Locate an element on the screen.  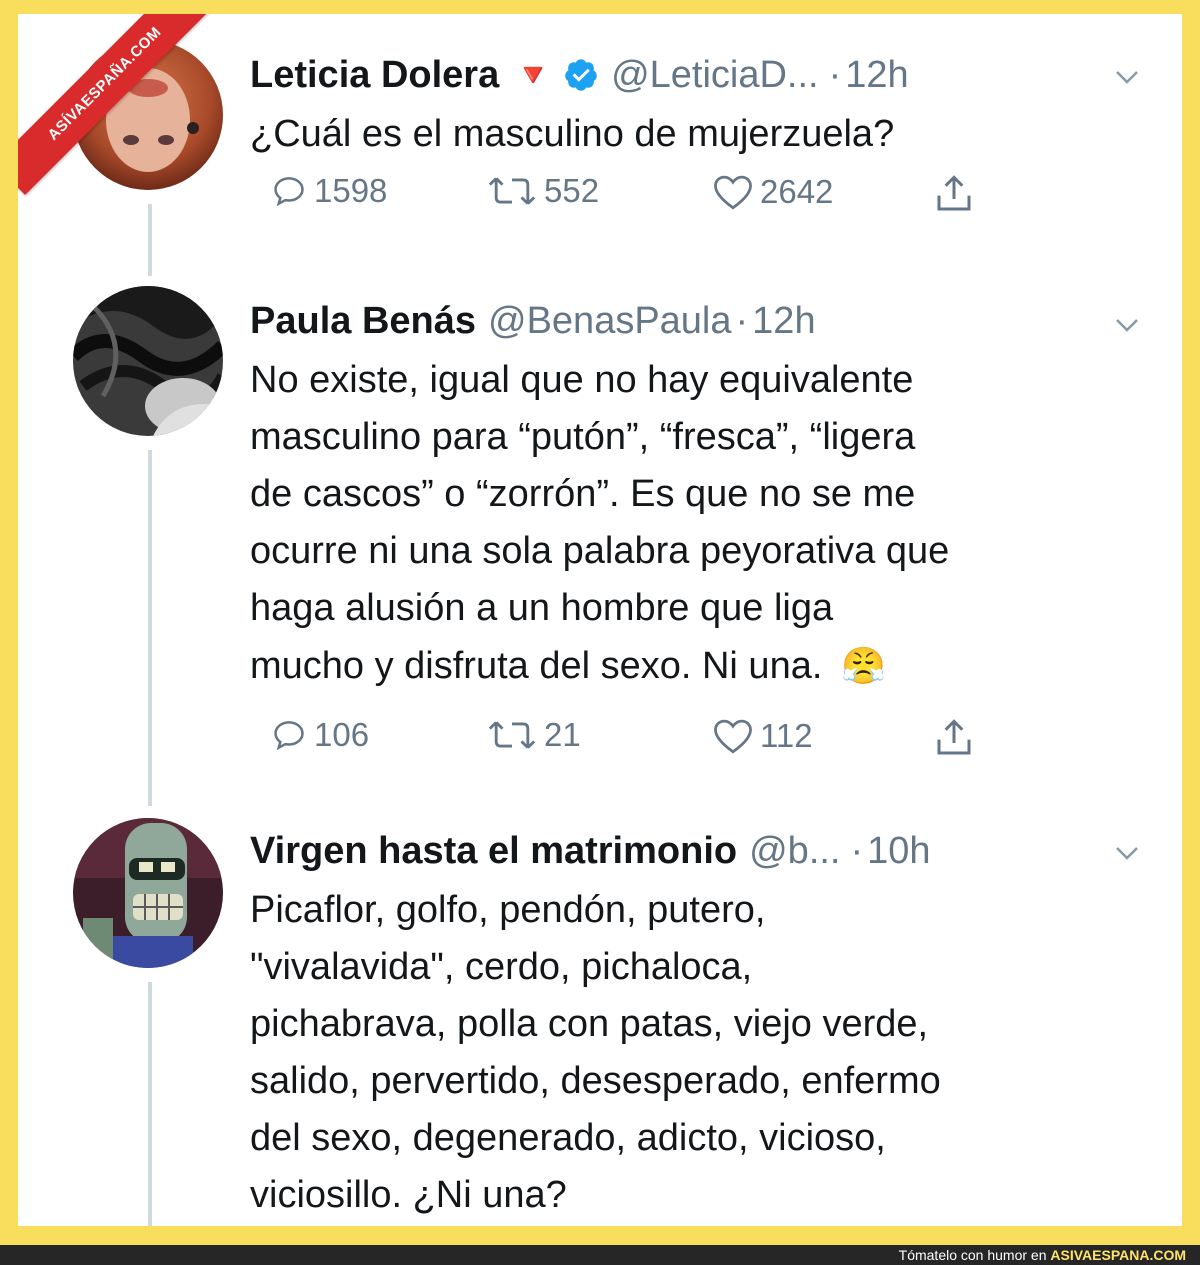
tweet-line: "vivalavida", cerdo, pichaloca, is located at coordinates (501, 967).